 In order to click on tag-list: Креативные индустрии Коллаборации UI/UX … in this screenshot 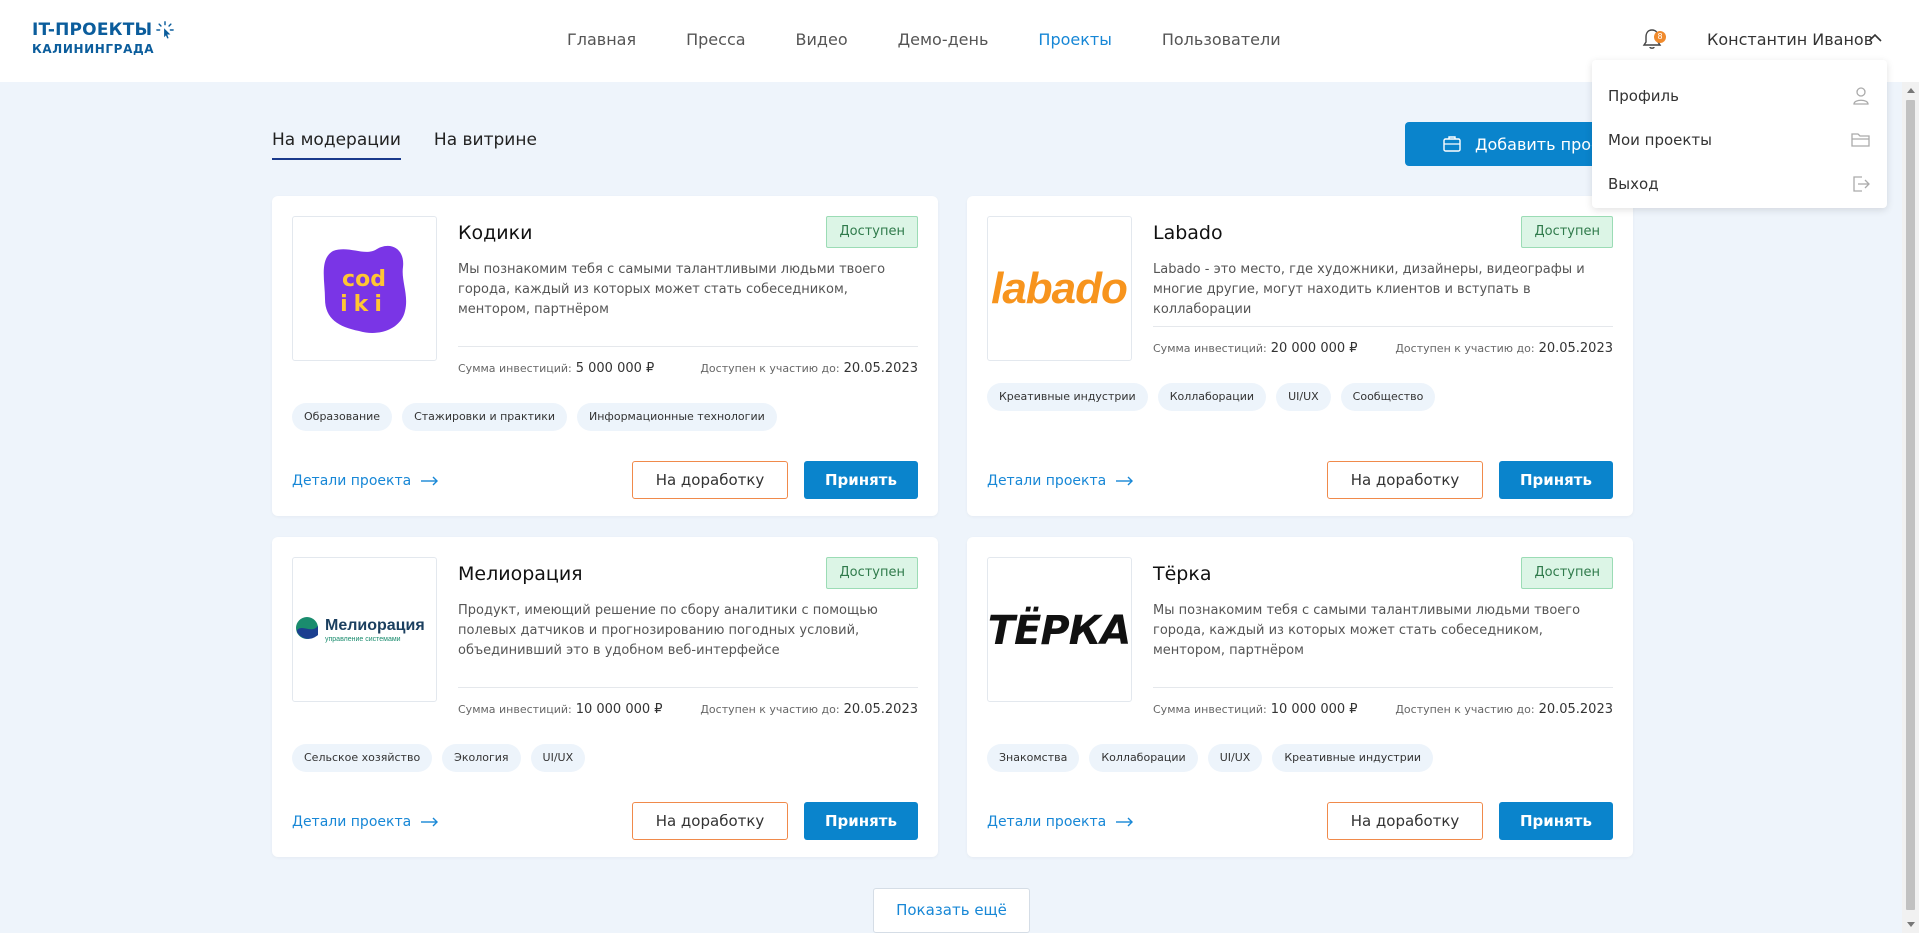, I will do `click(1211, 397)`.